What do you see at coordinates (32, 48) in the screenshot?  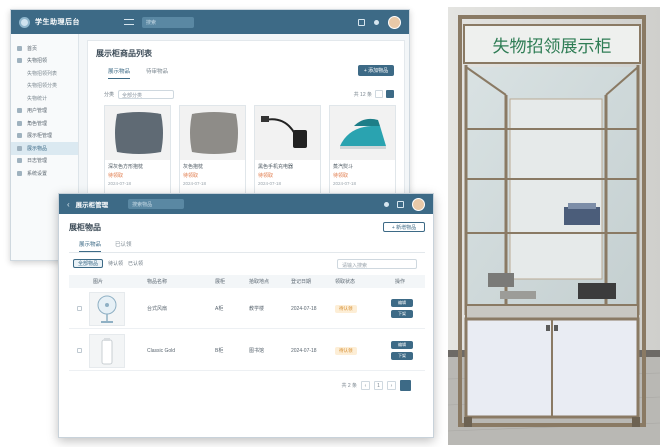 I see `sidebar-item-label: 首页` at bounding box center [32, 48].